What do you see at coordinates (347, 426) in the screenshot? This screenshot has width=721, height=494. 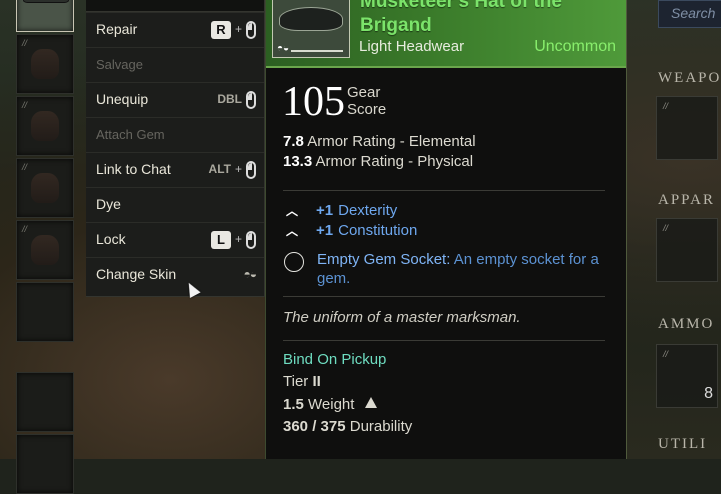 I see `item-durability: 360 / 375 Durability` at bounding box center [347, 426].